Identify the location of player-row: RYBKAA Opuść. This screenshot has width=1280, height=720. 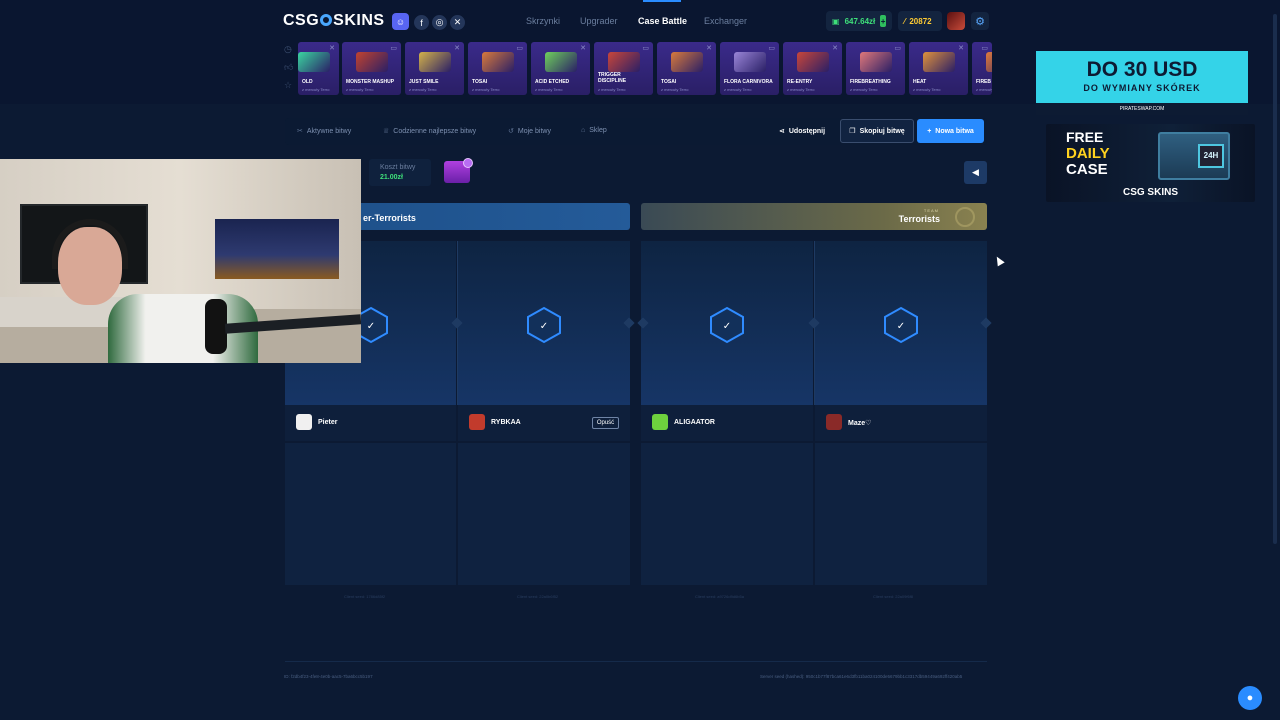
(544, 423).